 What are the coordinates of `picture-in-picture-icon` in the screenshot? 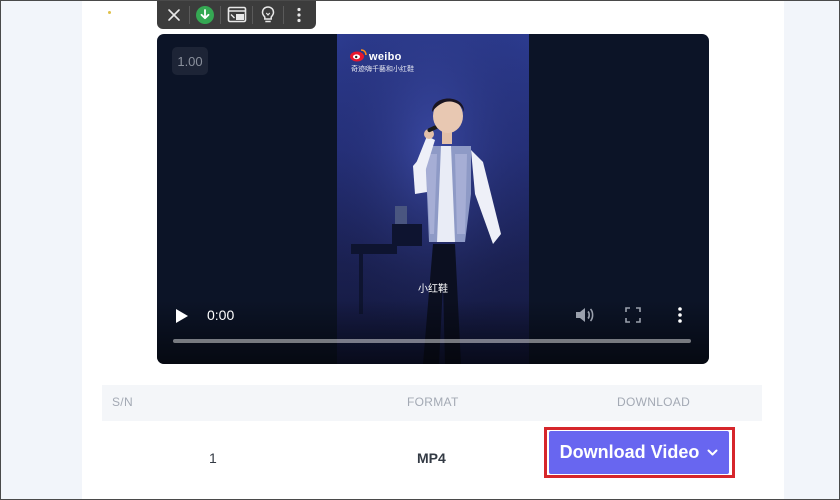 It's located at (236, 14).